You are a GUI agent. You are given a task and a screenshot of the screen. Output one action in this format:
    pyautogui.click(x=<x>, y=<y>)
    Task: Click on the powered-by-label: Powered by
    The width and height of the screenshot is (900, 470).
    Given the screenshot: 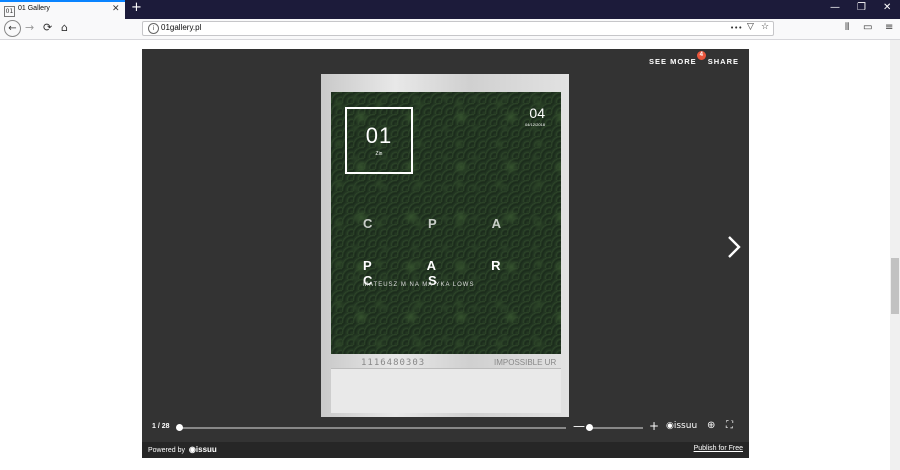 What is the action you would take?
    pyautogui.click(x=166, y=450)
    